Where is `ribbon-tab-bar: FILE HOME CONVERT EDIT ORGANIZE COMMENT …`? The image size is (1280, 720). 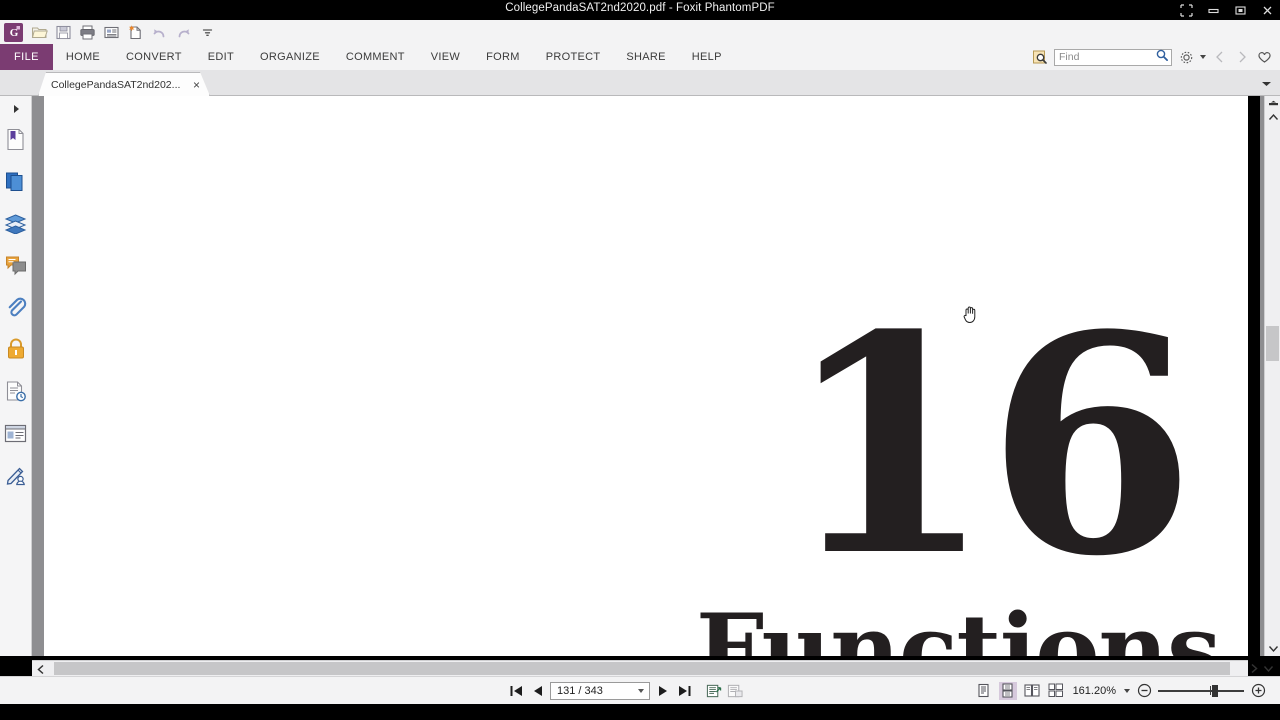 ribbon-tab-bar: FILE HOME CONVERT EDIT ORGANIZE COMMENT … is located at coordinates (640, 57).